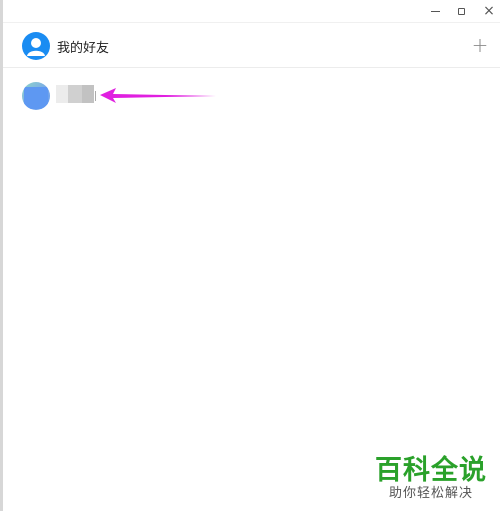 This screenshot has width=500, height=511. I want to click on friend-name-blurred, so click(76, 94).